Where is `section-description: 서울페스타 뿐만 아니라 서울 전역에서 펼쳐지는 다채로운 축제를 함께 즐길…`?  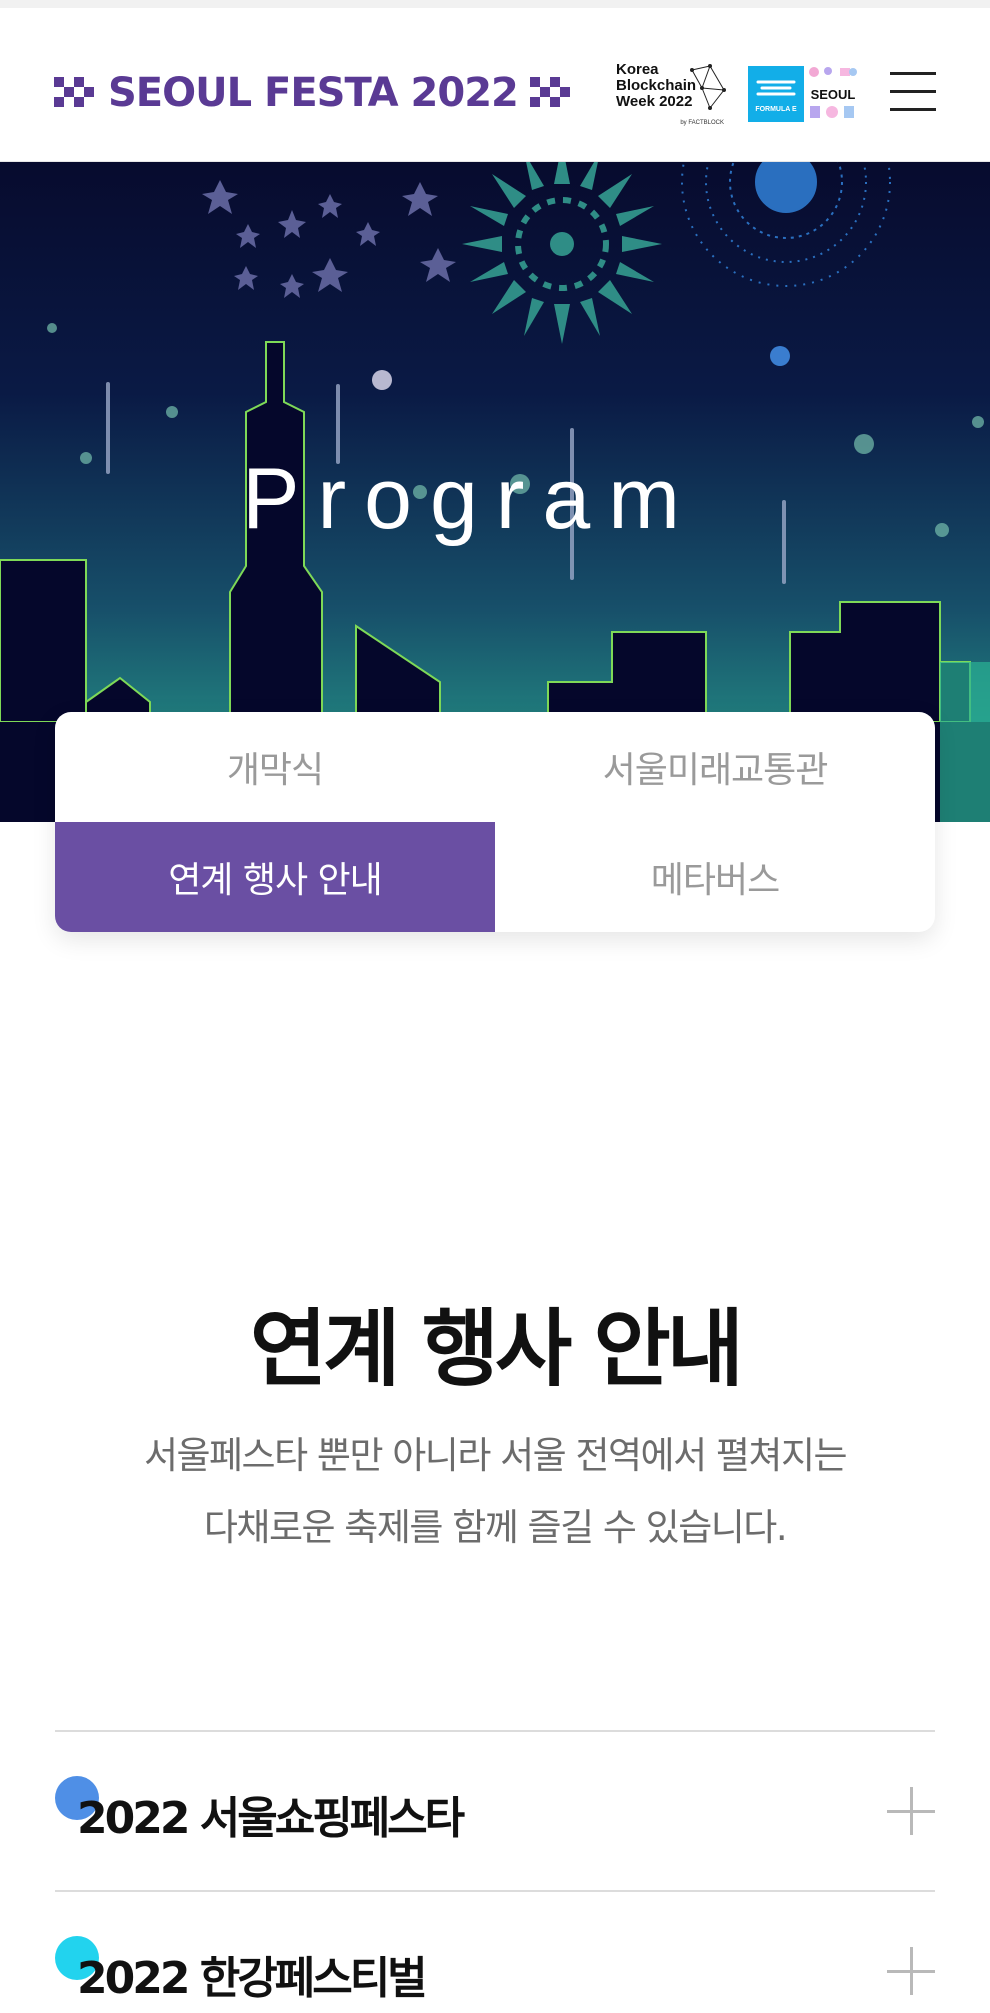 section-description: 서울페스타 뿐만 아니라 서울 전역에서 펼쳐지는 다채로운 축제를 함께 즐길… is located at coordinates (495, 1492).